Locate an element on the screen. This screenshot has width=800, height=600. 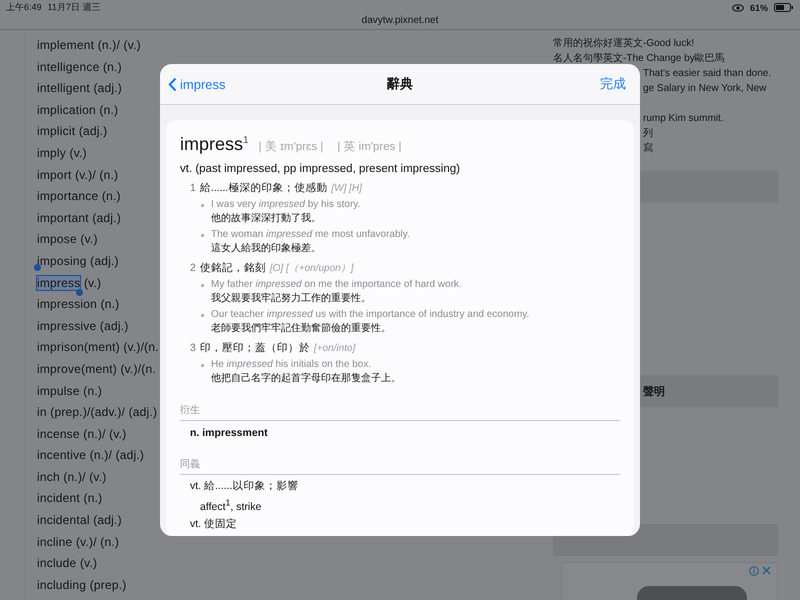
word-list-item: import (v.)/ (n.) is located at coordinates (77, 175).